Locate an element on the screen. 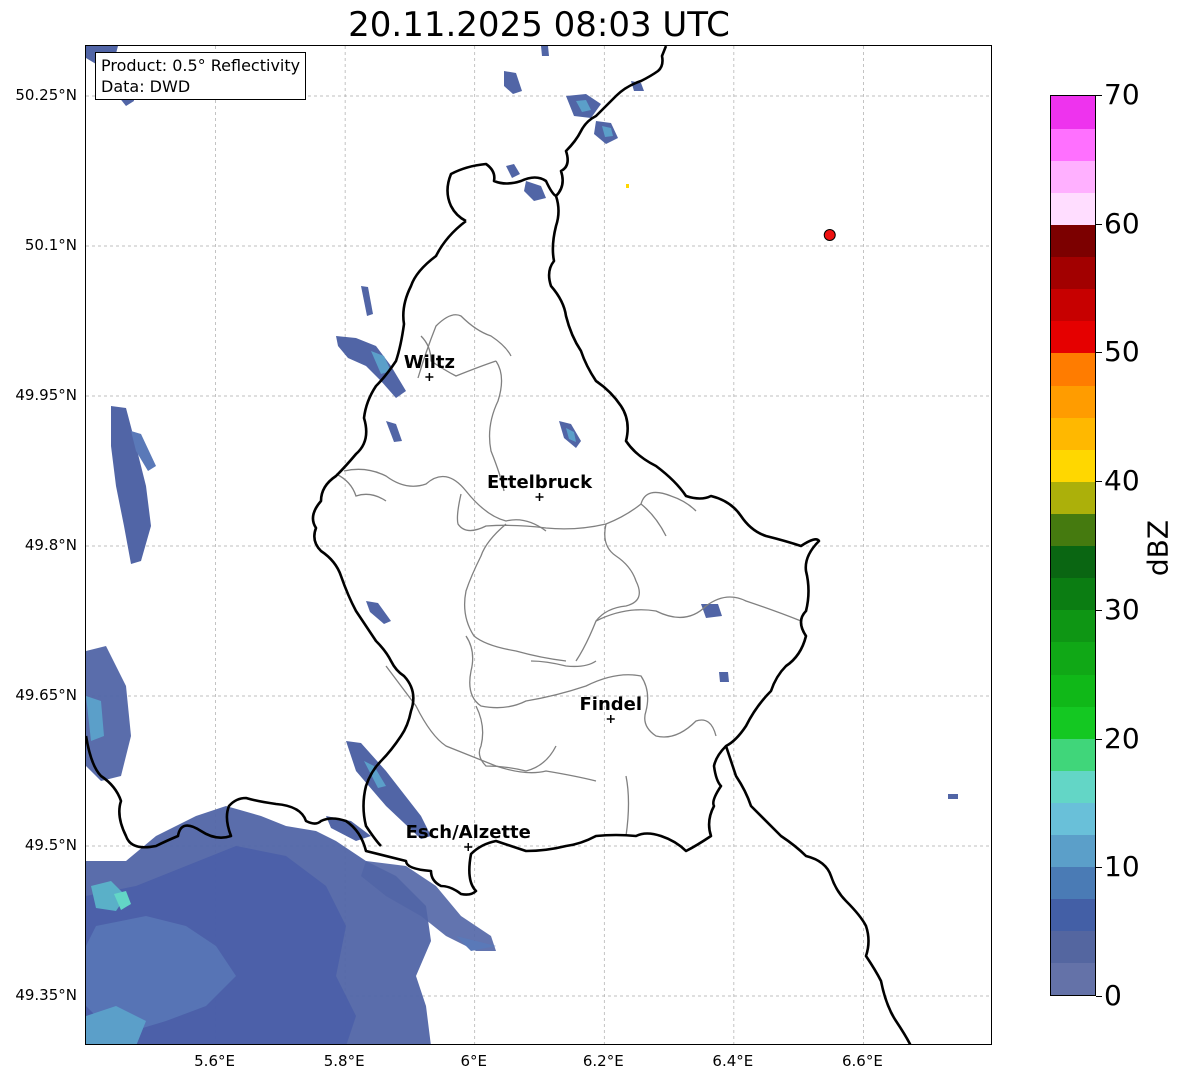 The image size is (1184, 1081). radar-site is located at coordinates (829, 235).